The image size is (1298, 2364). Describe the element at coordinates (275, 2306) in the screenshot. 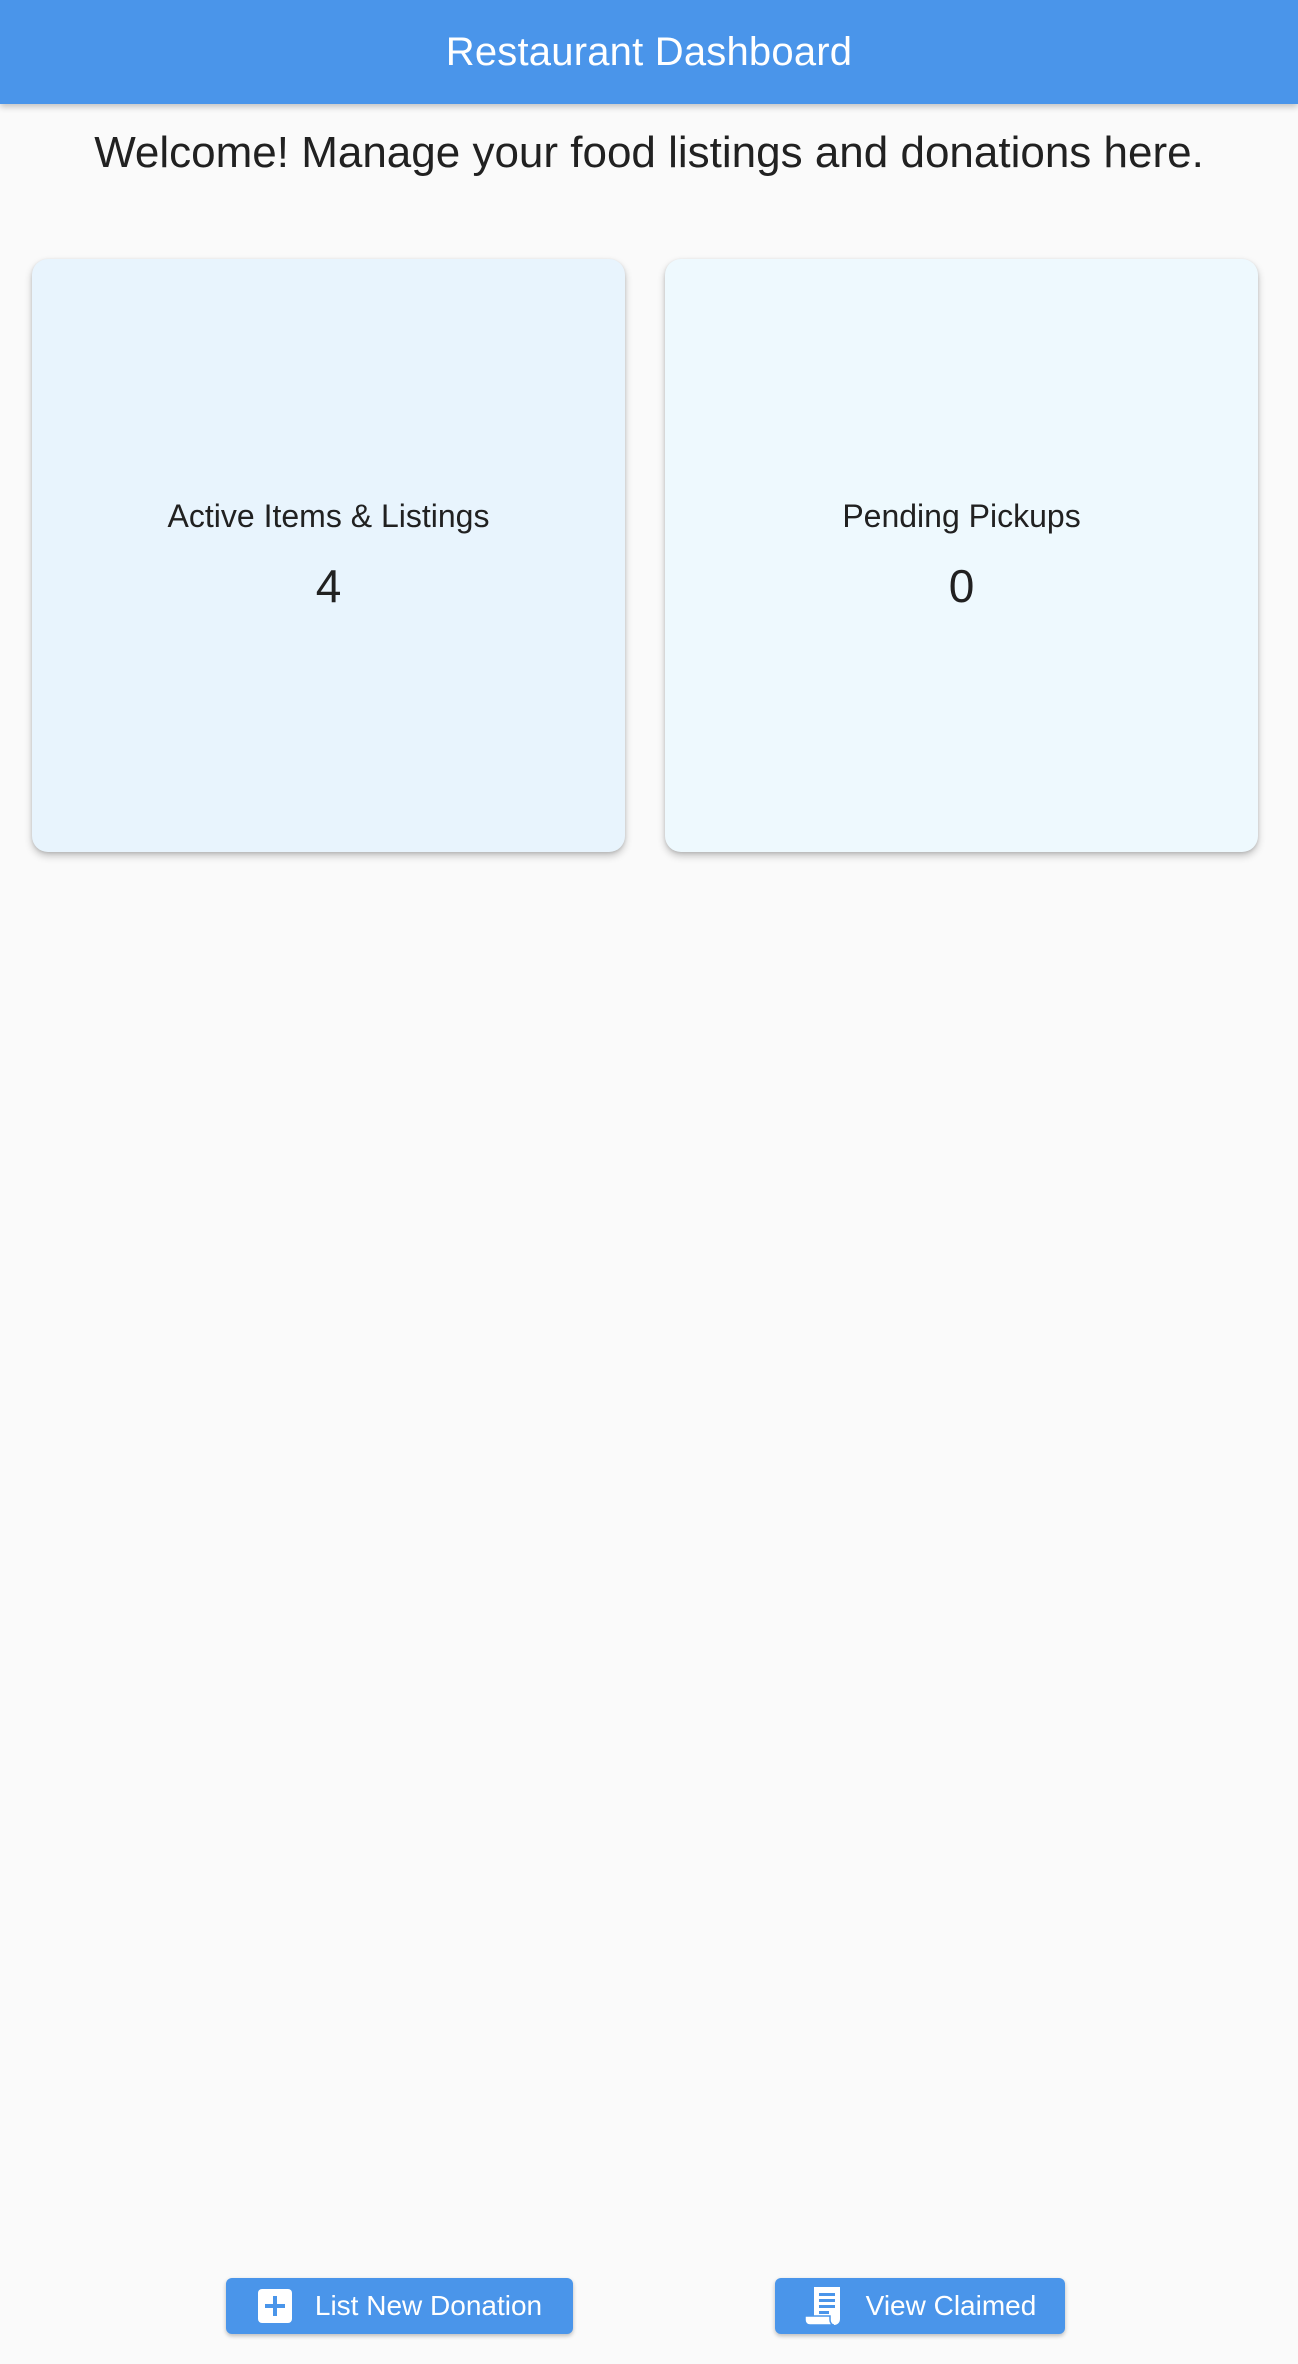

I see `add-box-icon` at that location.